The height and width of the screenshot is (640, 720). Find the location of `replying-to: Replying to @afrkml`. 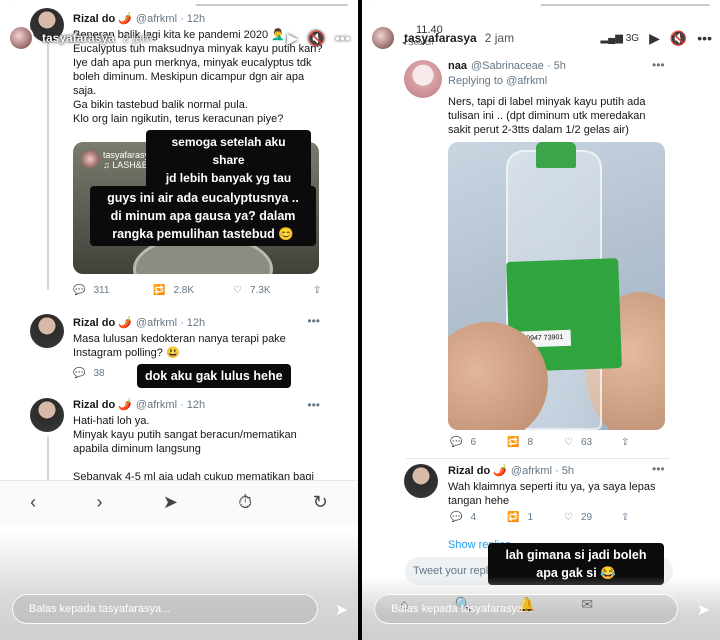

replying-to: Replying to @afrkml is located at coordinates (497, 81).